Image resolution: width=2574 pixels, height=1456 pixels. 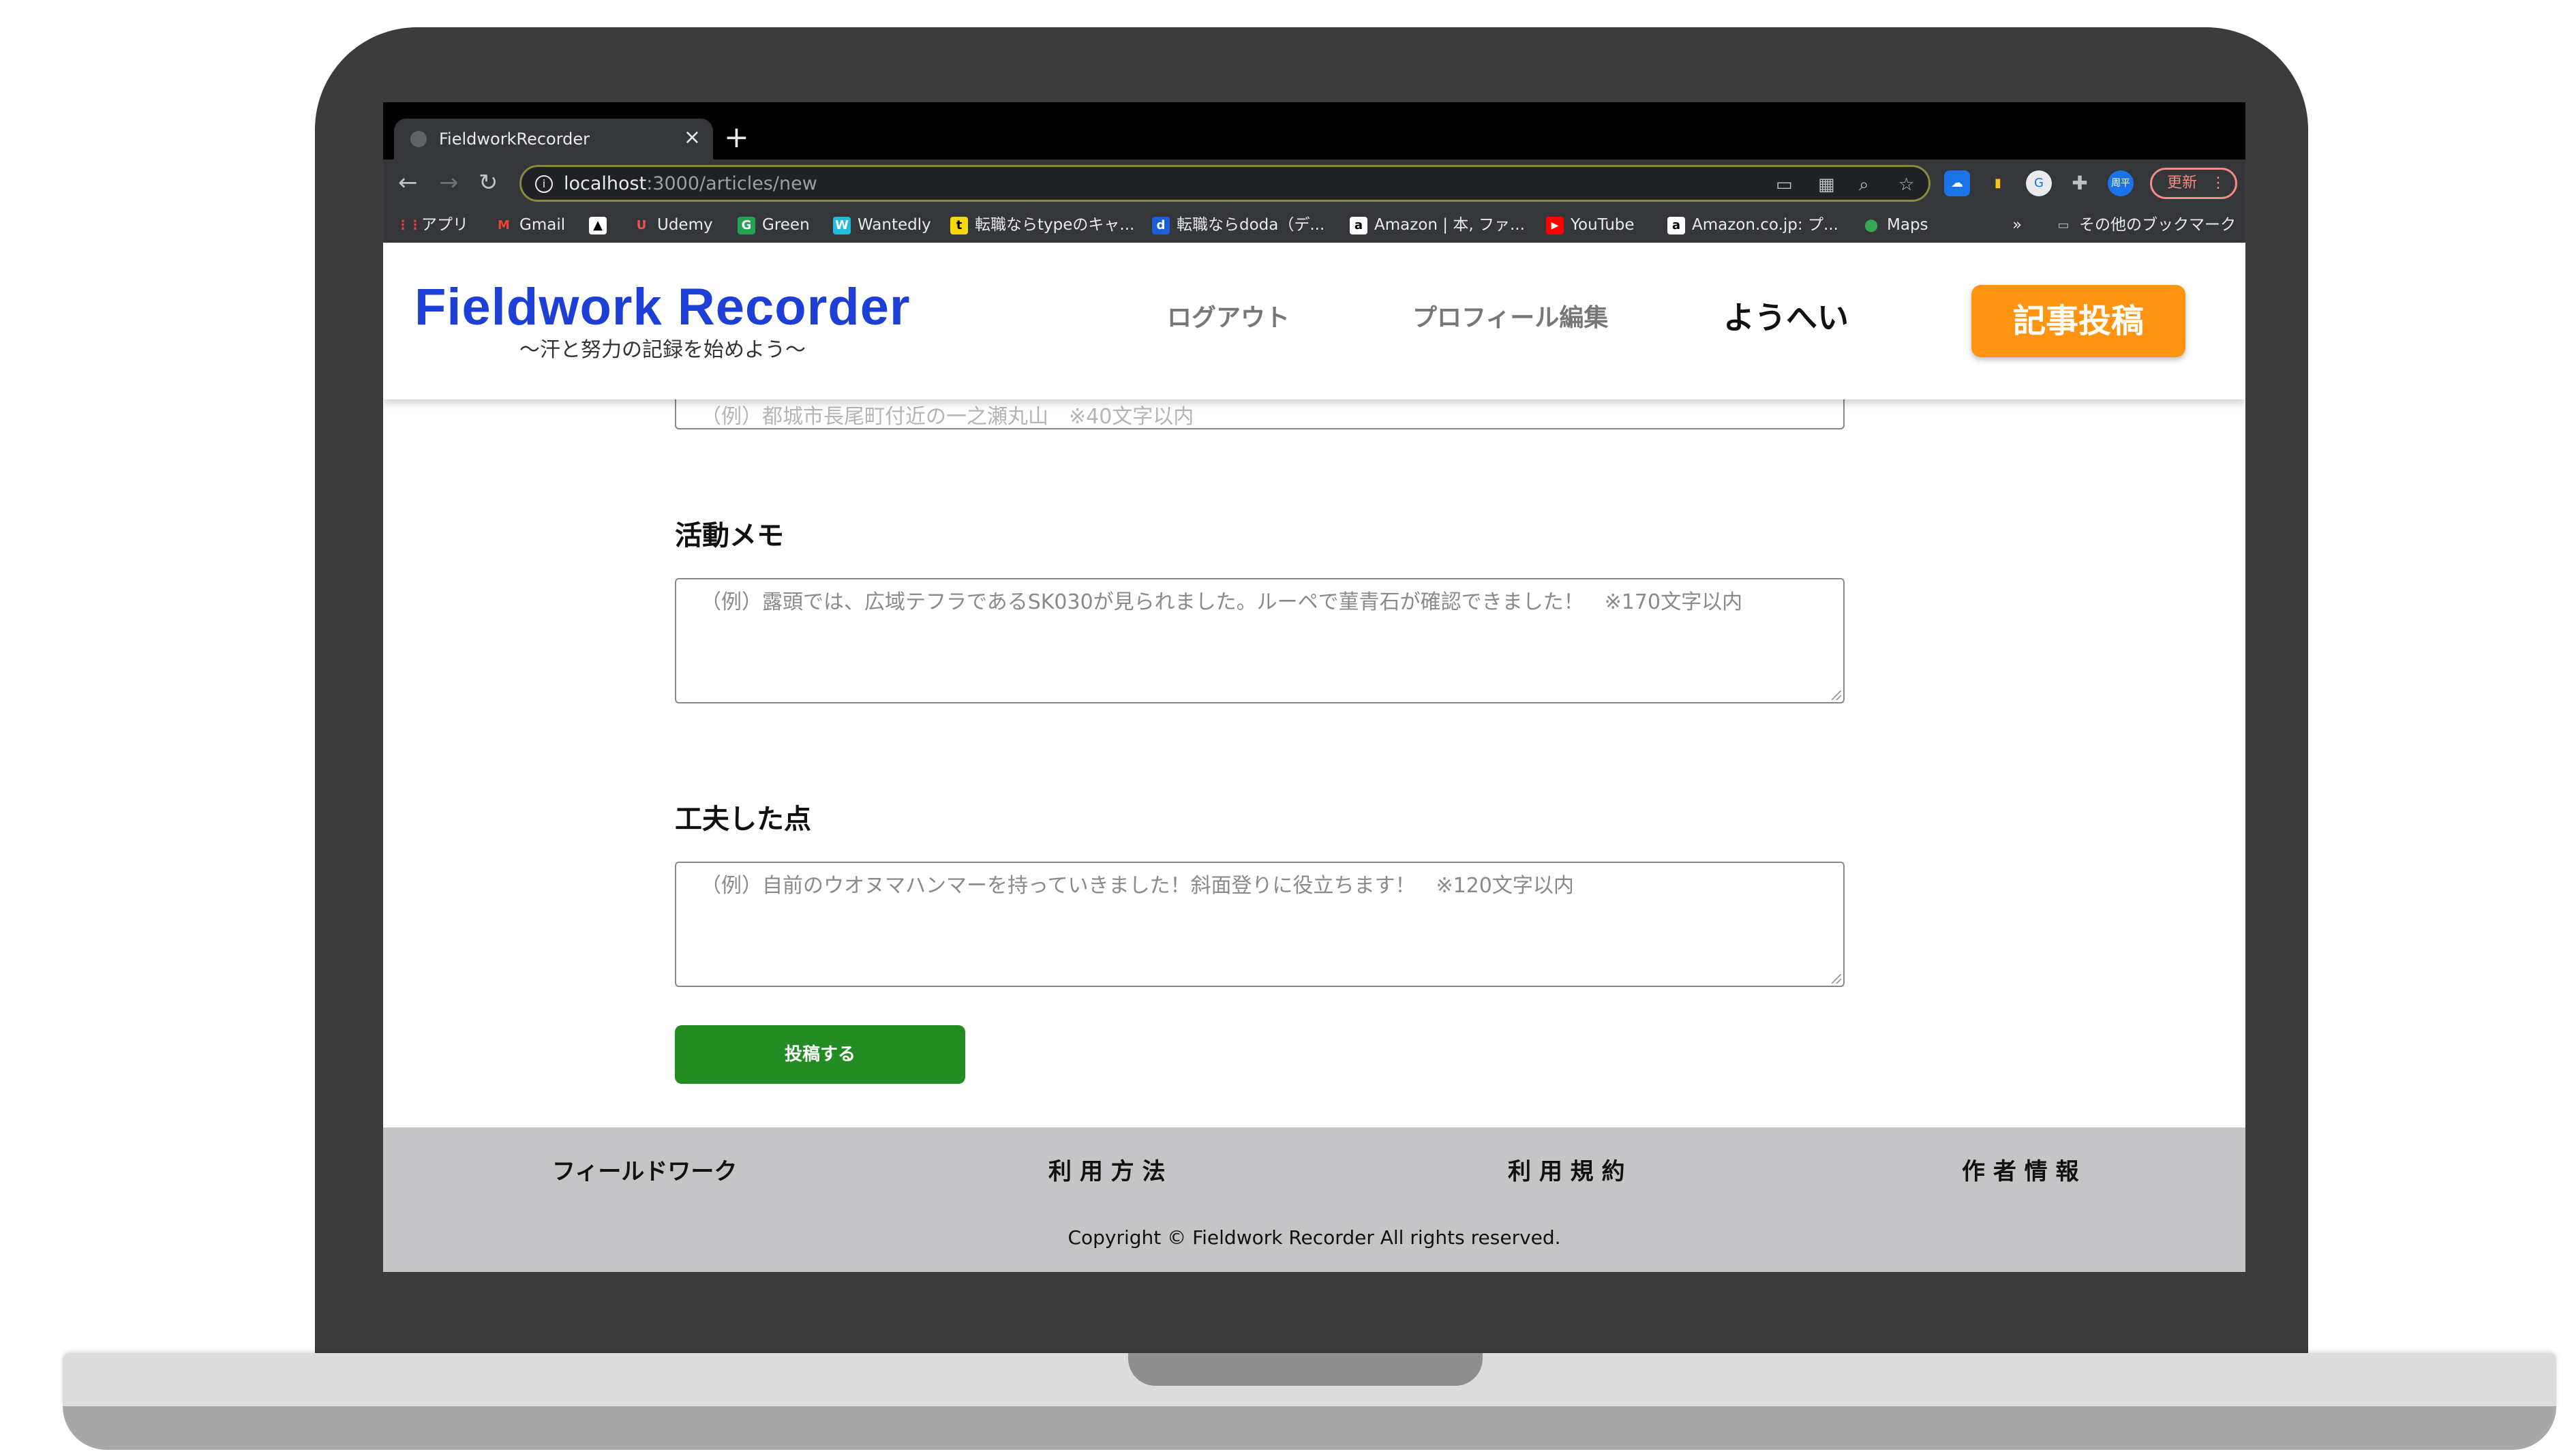 What do you see at coordinates (1305, 1369) in the screenshot?
I see `laptop-notch` at bounding box center [1305, 1369].